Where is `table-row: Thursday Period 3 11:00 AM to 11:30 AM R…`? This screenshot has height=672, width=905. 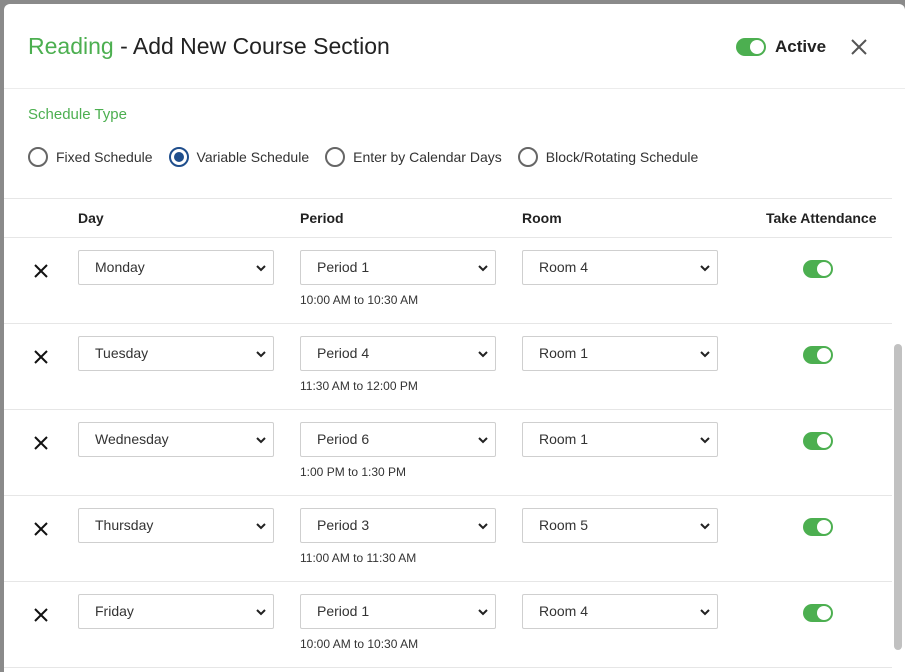
table-row: Thursday Period 3 11:00 AM to 11:30 AM R… is located at coordinates (448, 539).